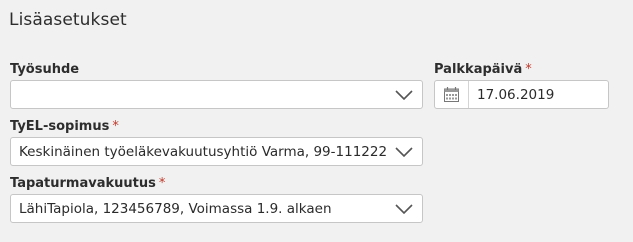 This screenshot has width=633, height=242. I want to click on calendar-button, so click(452, 94).